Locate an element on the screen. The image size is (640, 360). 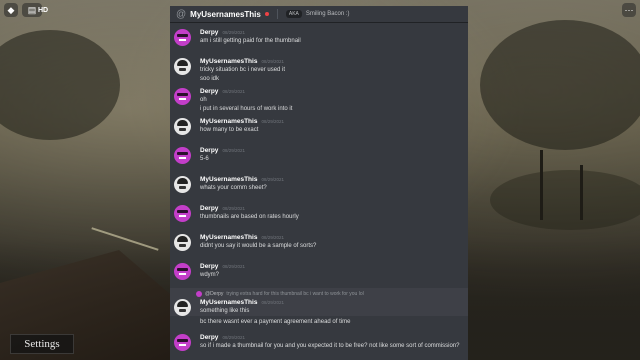
dm-header: @ MyUsernamesThis AKA Smiling Bacon :) is located at coordinates (319, 14).